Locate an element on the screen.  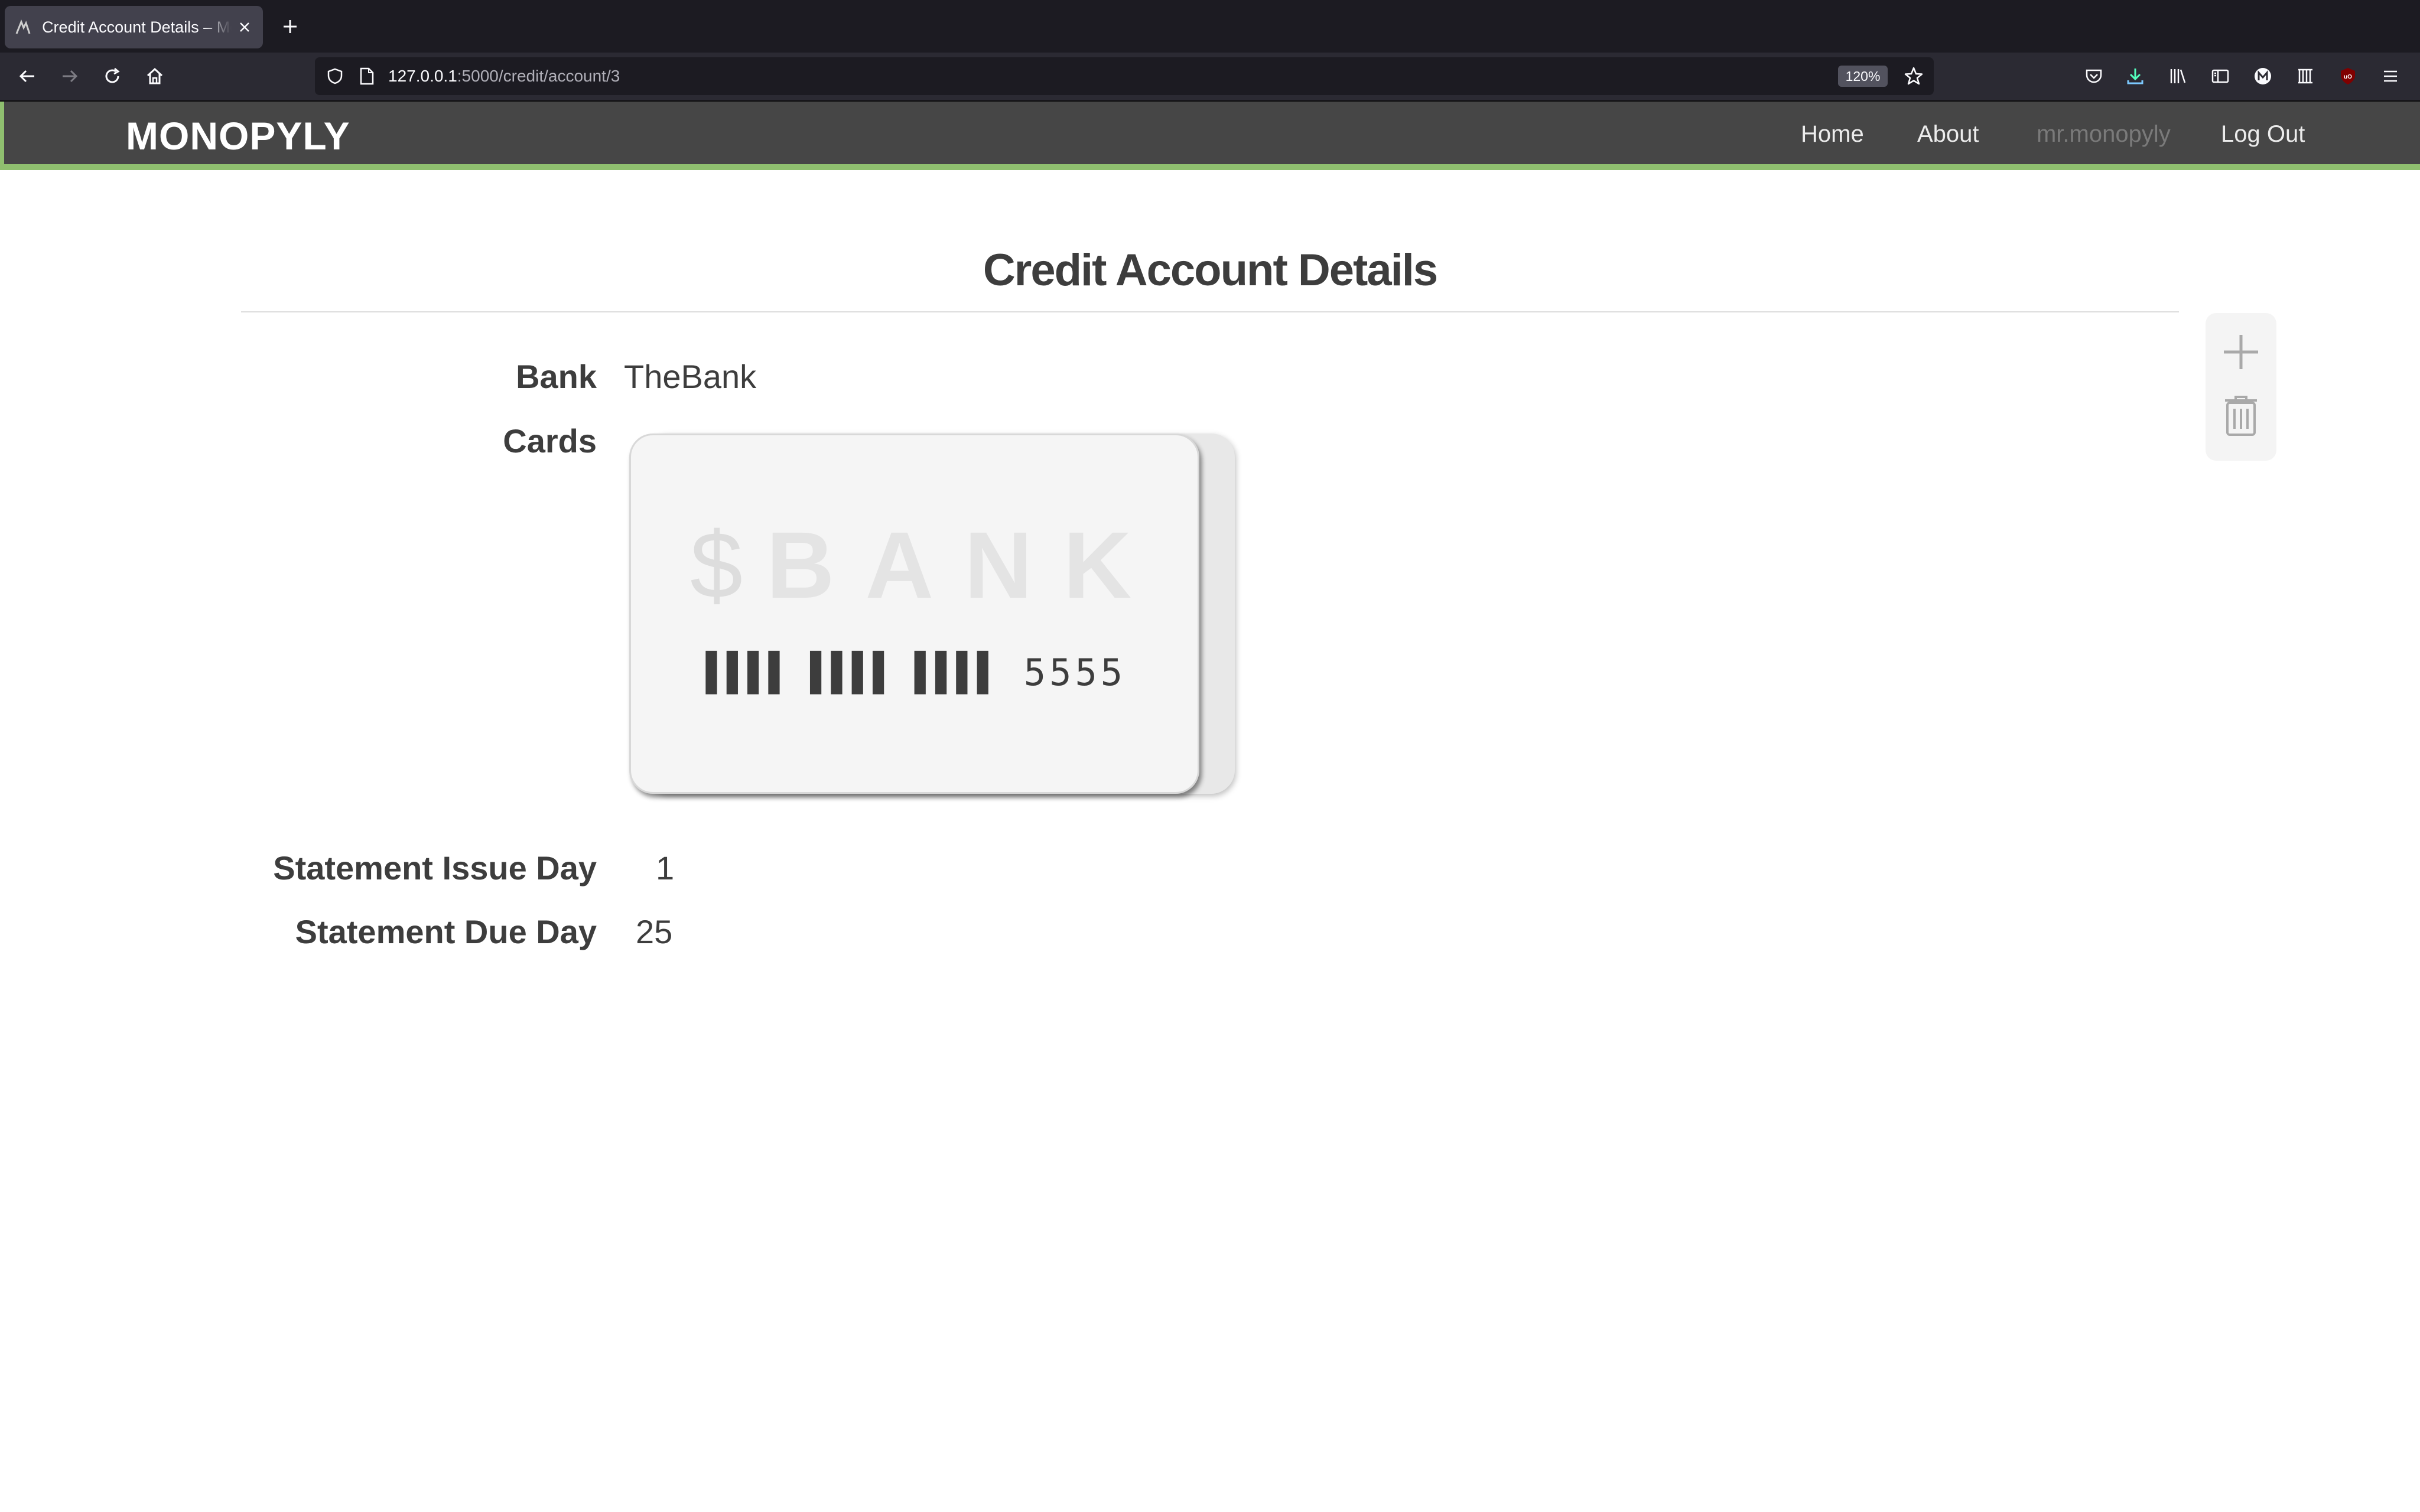
bank-value: TheBank is located at coordinates (690, 376).